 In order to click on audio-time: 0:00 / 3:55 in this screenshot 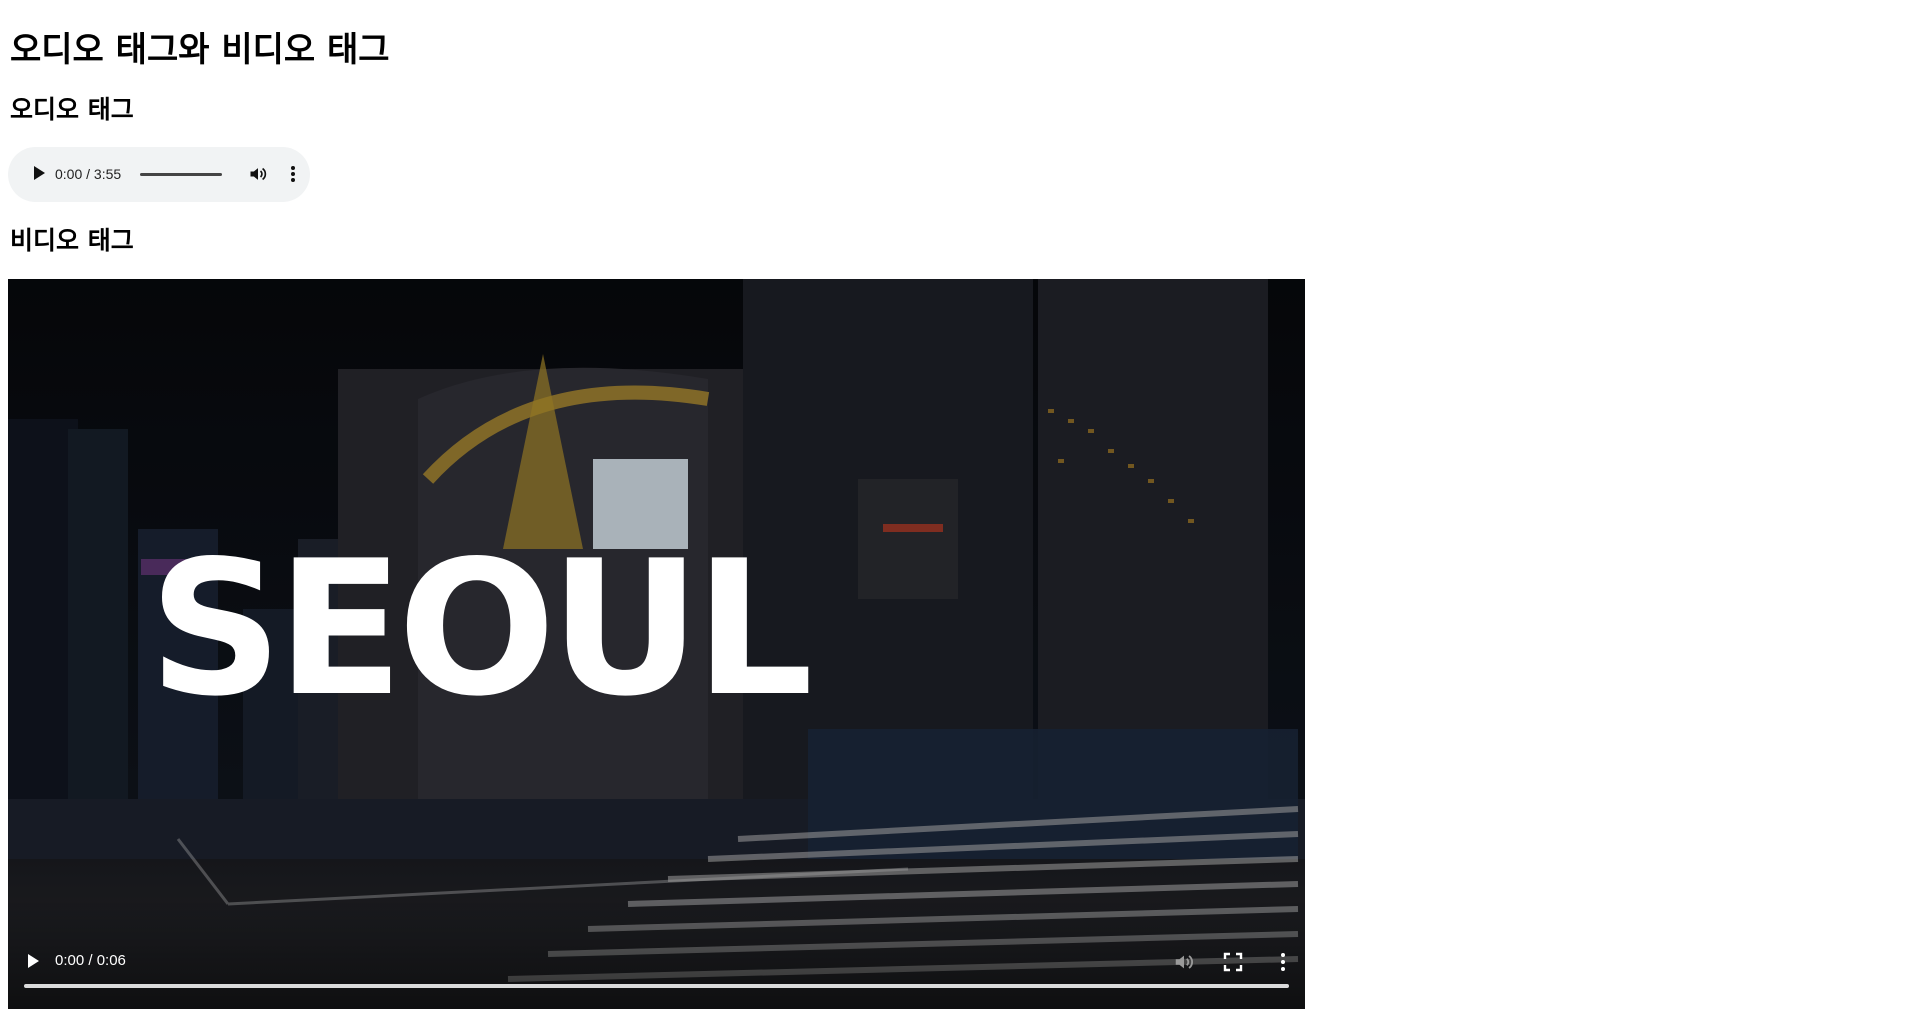, I will do `click(88, 174)`.